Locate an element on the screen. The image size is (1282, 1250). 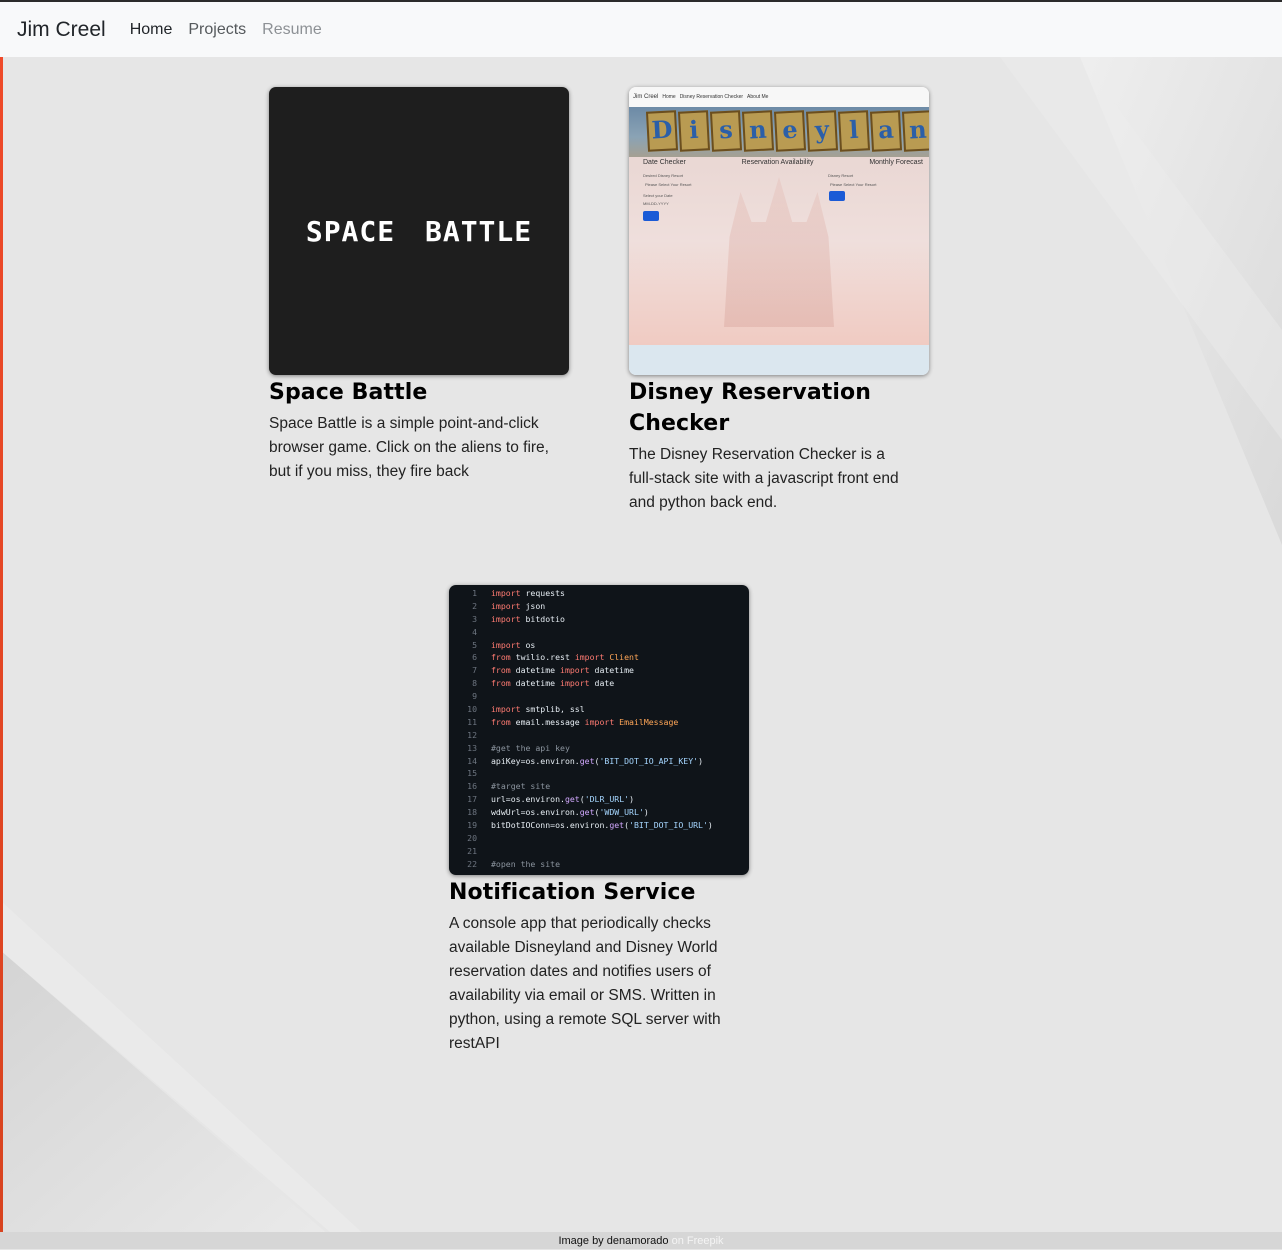
line-number: 9 is located at coordinates (474, 696).